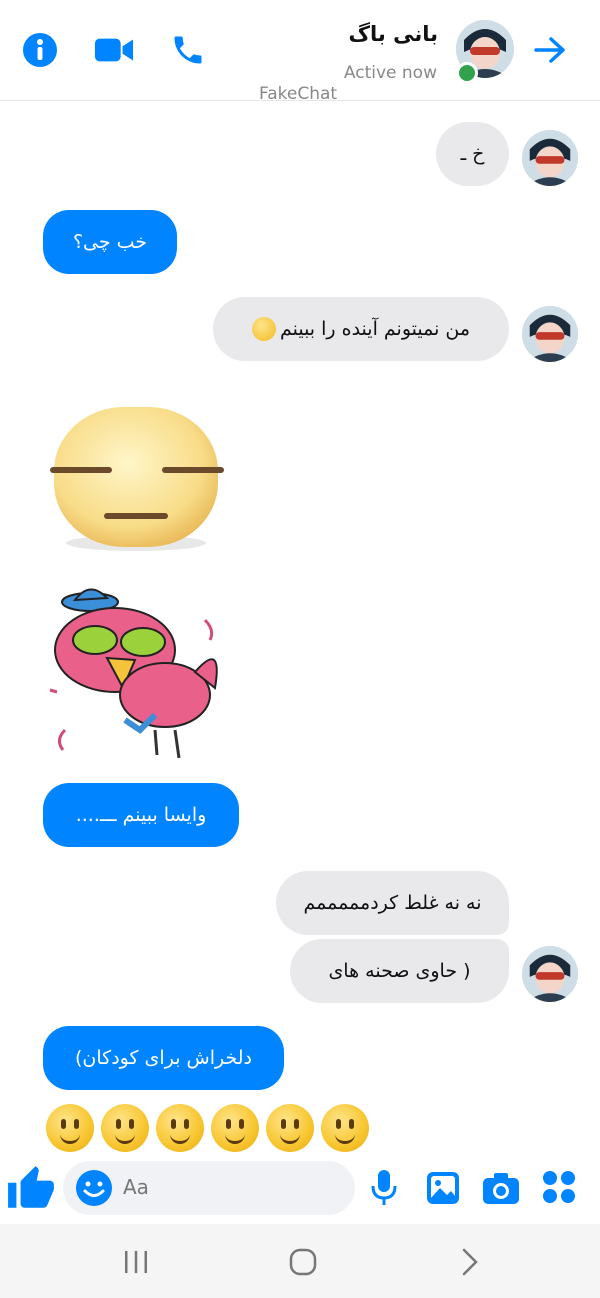 The width and height of the screenshot is (600, 1298). Describe the element at coordinates (263, 329) in the screenshot. I see `thinking-face-emoji` at that location.